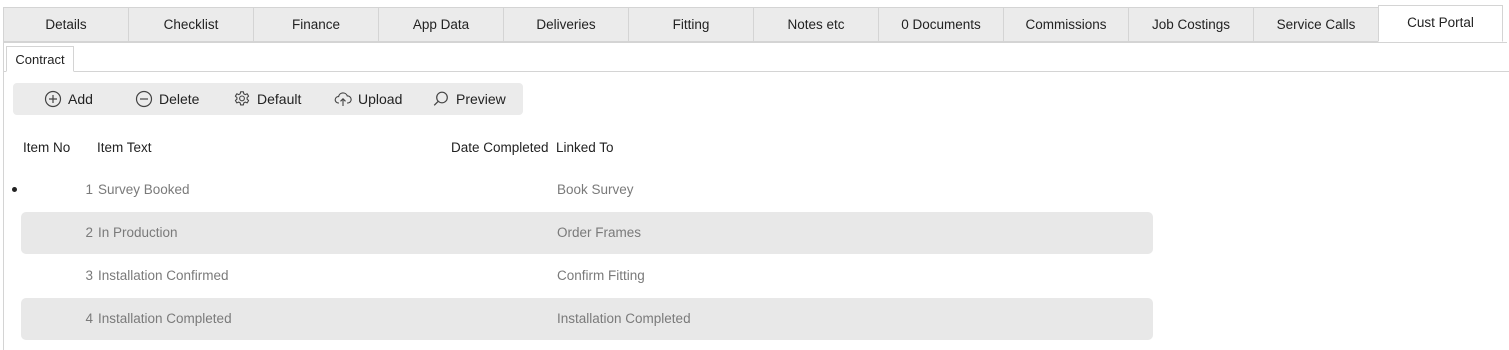 The width and height of the screenshot is (1509, 350). Describe the element at coordinates (1315, 24) in the screenshot. I see `tab-service-calls: Service Calls` at that location.